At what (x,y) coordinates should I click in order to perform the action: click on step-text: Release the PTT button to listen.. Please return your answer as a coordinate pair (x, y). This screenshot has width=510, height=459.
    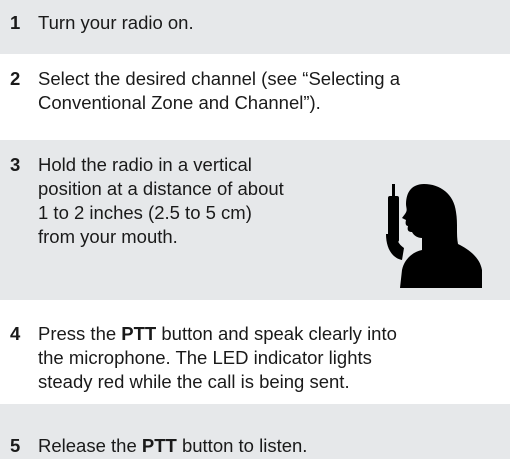
    Looking at the image, I should click on (172, 446).